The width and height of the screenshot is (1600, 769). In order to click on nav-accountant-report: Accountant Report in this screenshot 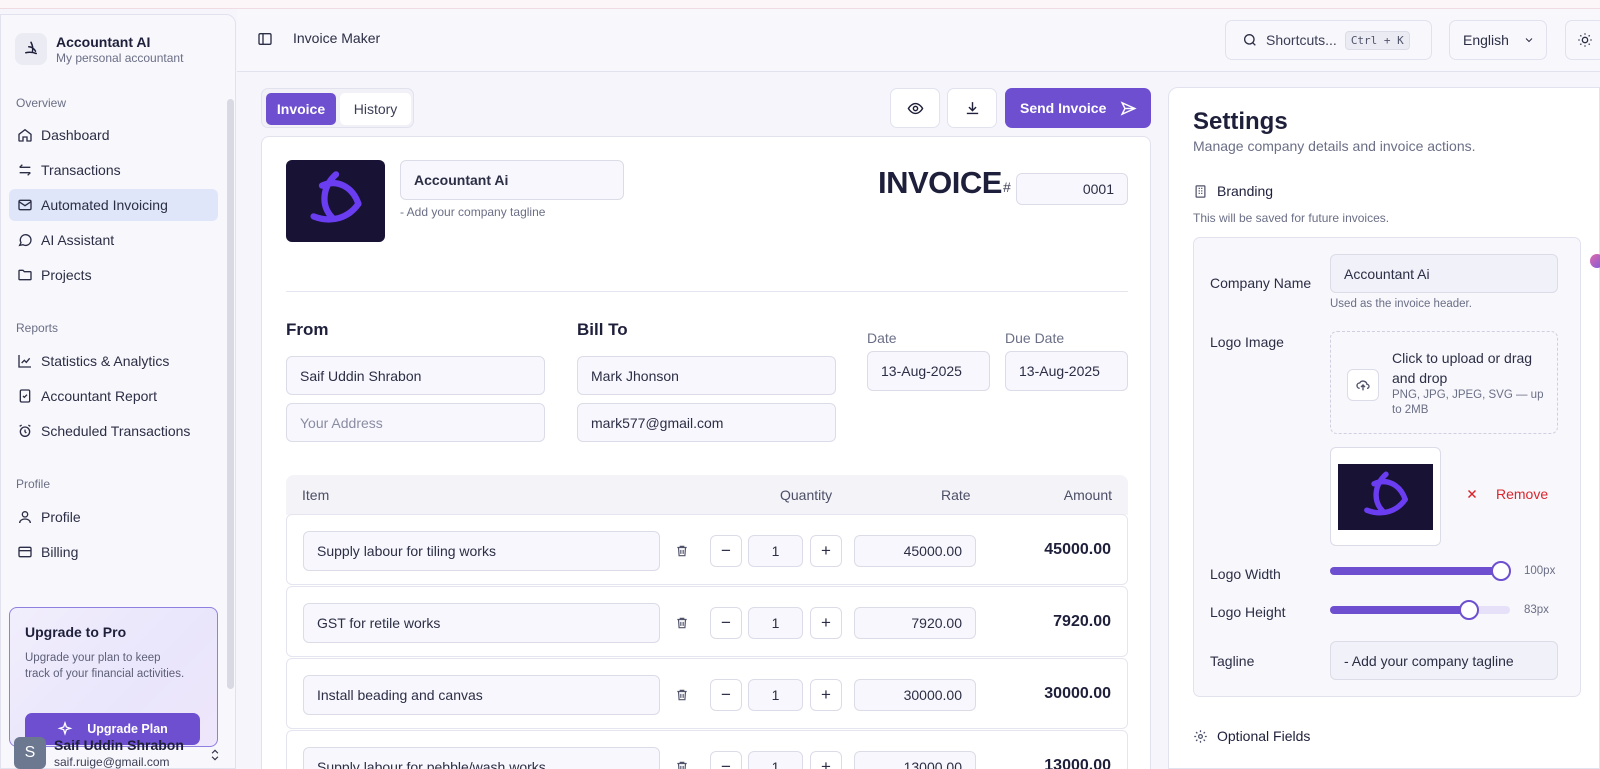, I will do `click(113, 396)`.